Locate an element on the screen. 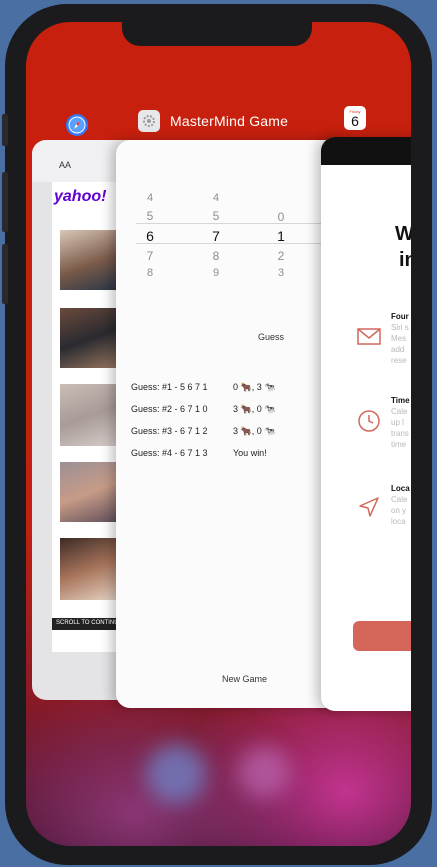  feature-desc: on y is located at coordinates (399, 510).